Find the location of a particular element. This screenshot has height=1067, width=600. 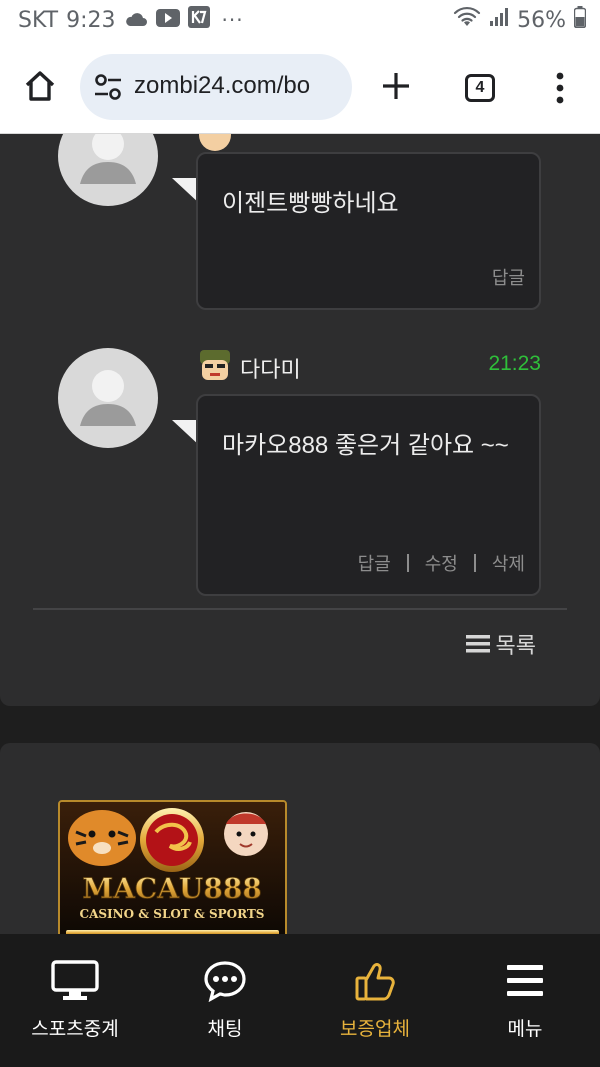

kakao-icon is located at coordinates (198, 20).